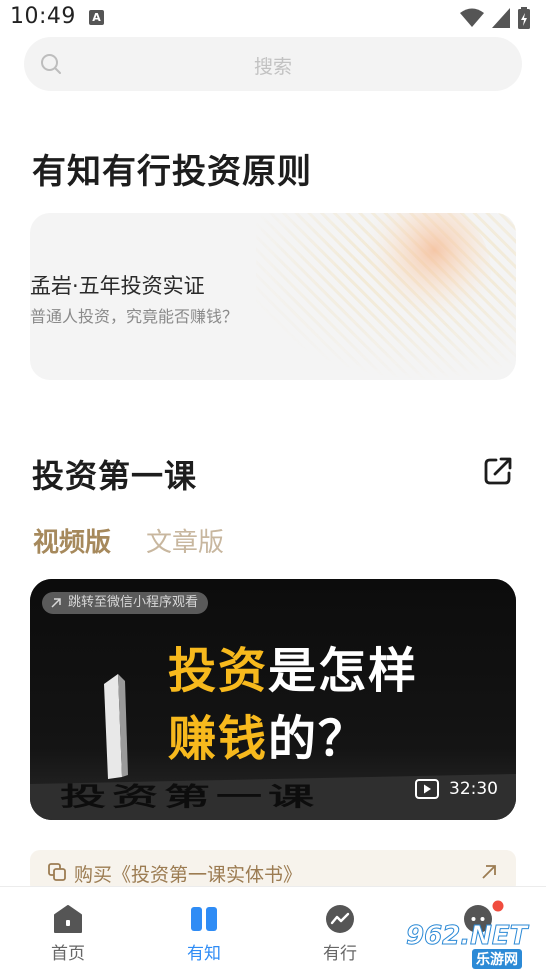 This screenshot has height=973, width=546. Describe the element at coordinates (218, 671) in the screenshot. I see `headline-highlight: 投资` at that location.